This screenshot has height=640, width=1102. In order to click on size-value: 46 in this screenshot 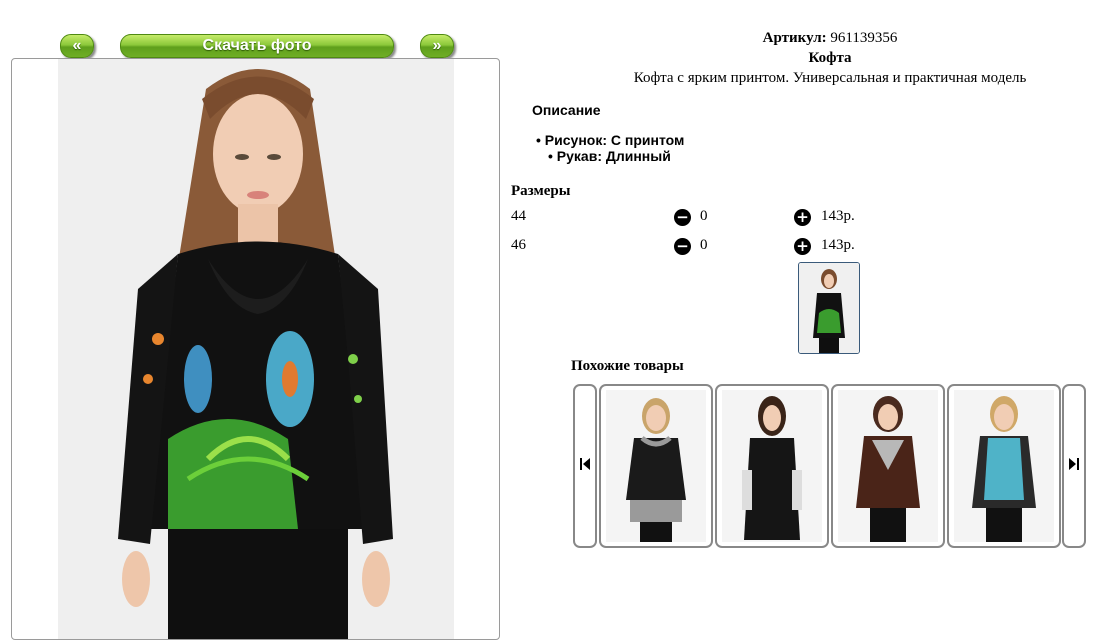, I will do `click(518, 245)`.